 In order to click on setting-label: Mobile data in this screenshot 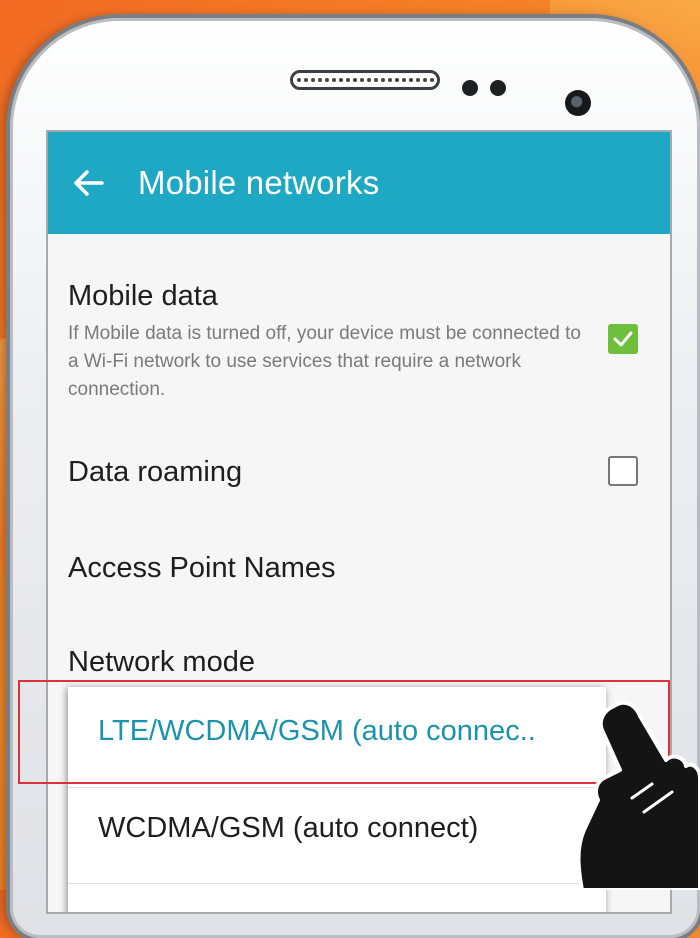, I will do `click(143, 296)`.